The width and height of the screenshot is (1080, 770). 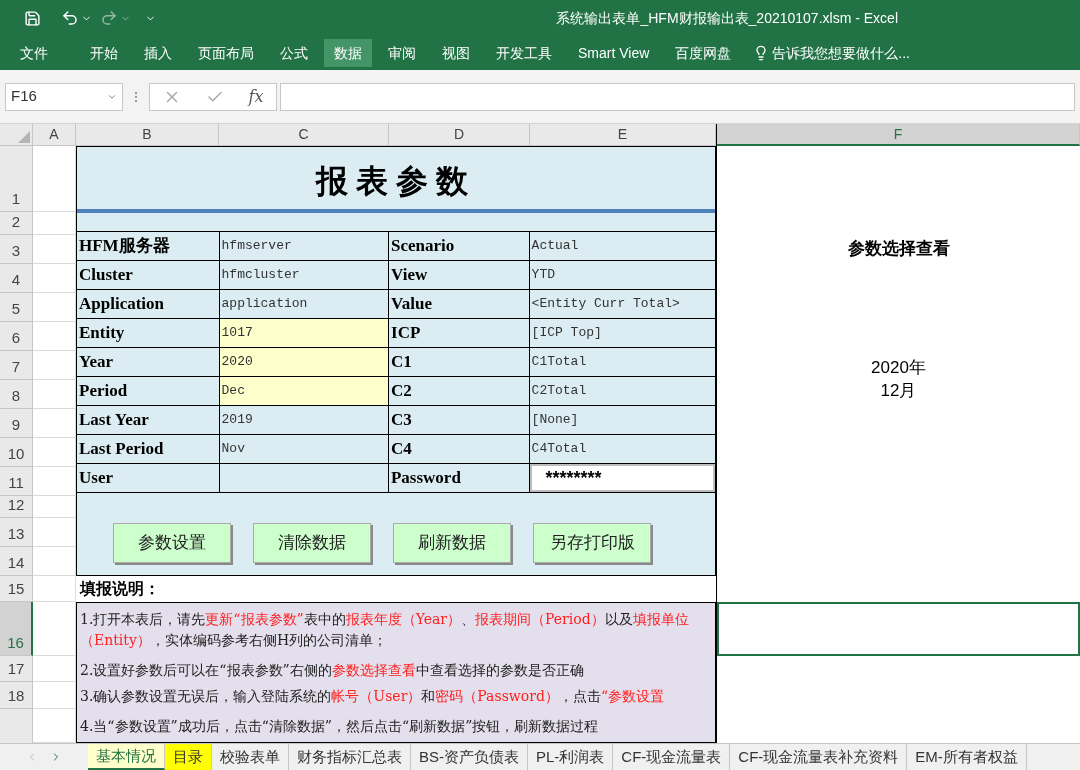 I want to click on parameter-label: C2, so click(x=459, y=391).